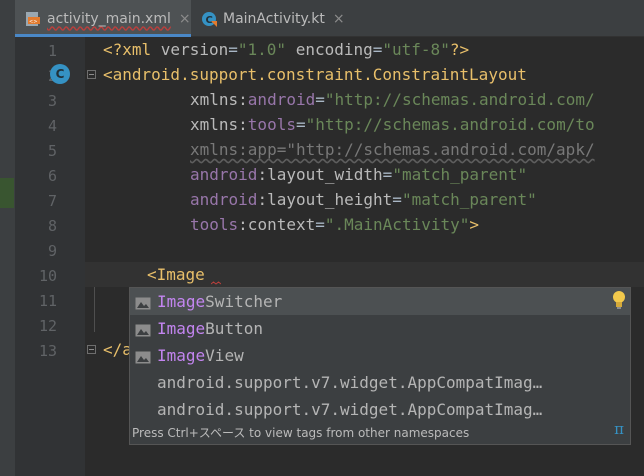 Image resolution: width=644 pixels, height=476 pixels. What do you see at coordinates (52, 251) in the screenshot?
I see `line-number: 9` at bounding box center [52, 251].